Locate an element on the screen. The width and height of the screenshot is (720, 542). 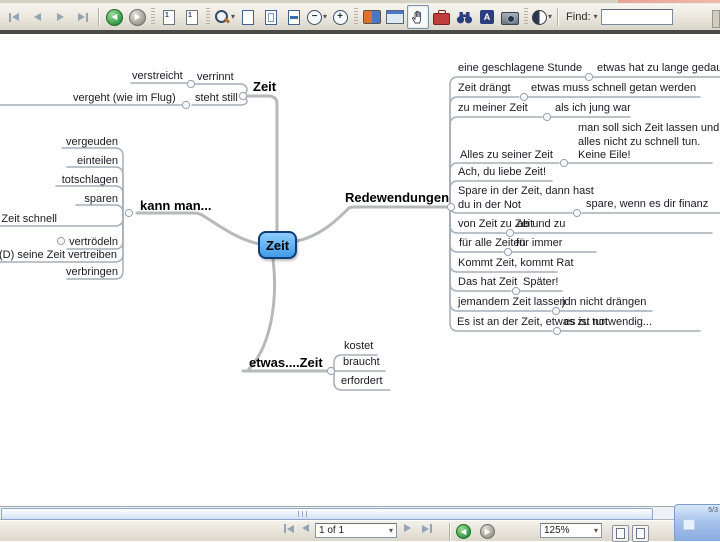
zoom-tool-dropdown: ▾ is located at coordinates (233, 17).